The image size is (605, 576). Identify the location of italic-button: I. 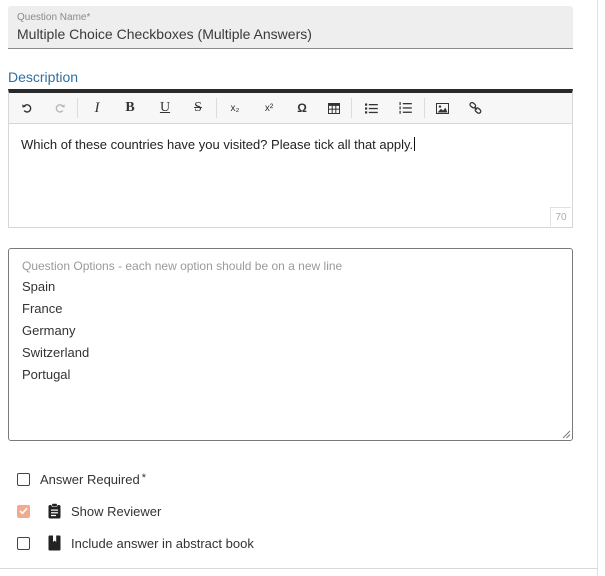
(97, 108).